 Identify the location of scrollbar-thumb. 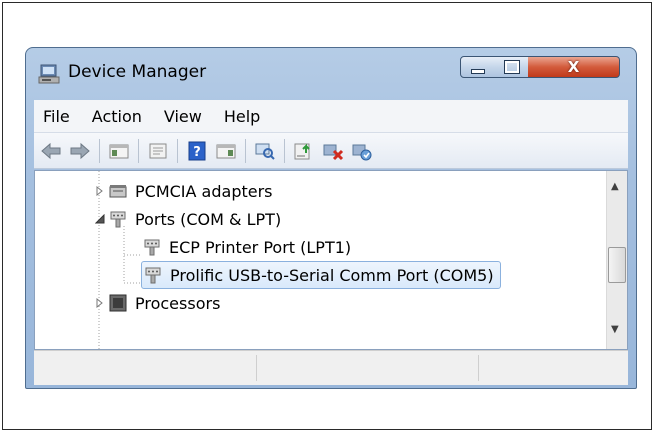
(617, 265).